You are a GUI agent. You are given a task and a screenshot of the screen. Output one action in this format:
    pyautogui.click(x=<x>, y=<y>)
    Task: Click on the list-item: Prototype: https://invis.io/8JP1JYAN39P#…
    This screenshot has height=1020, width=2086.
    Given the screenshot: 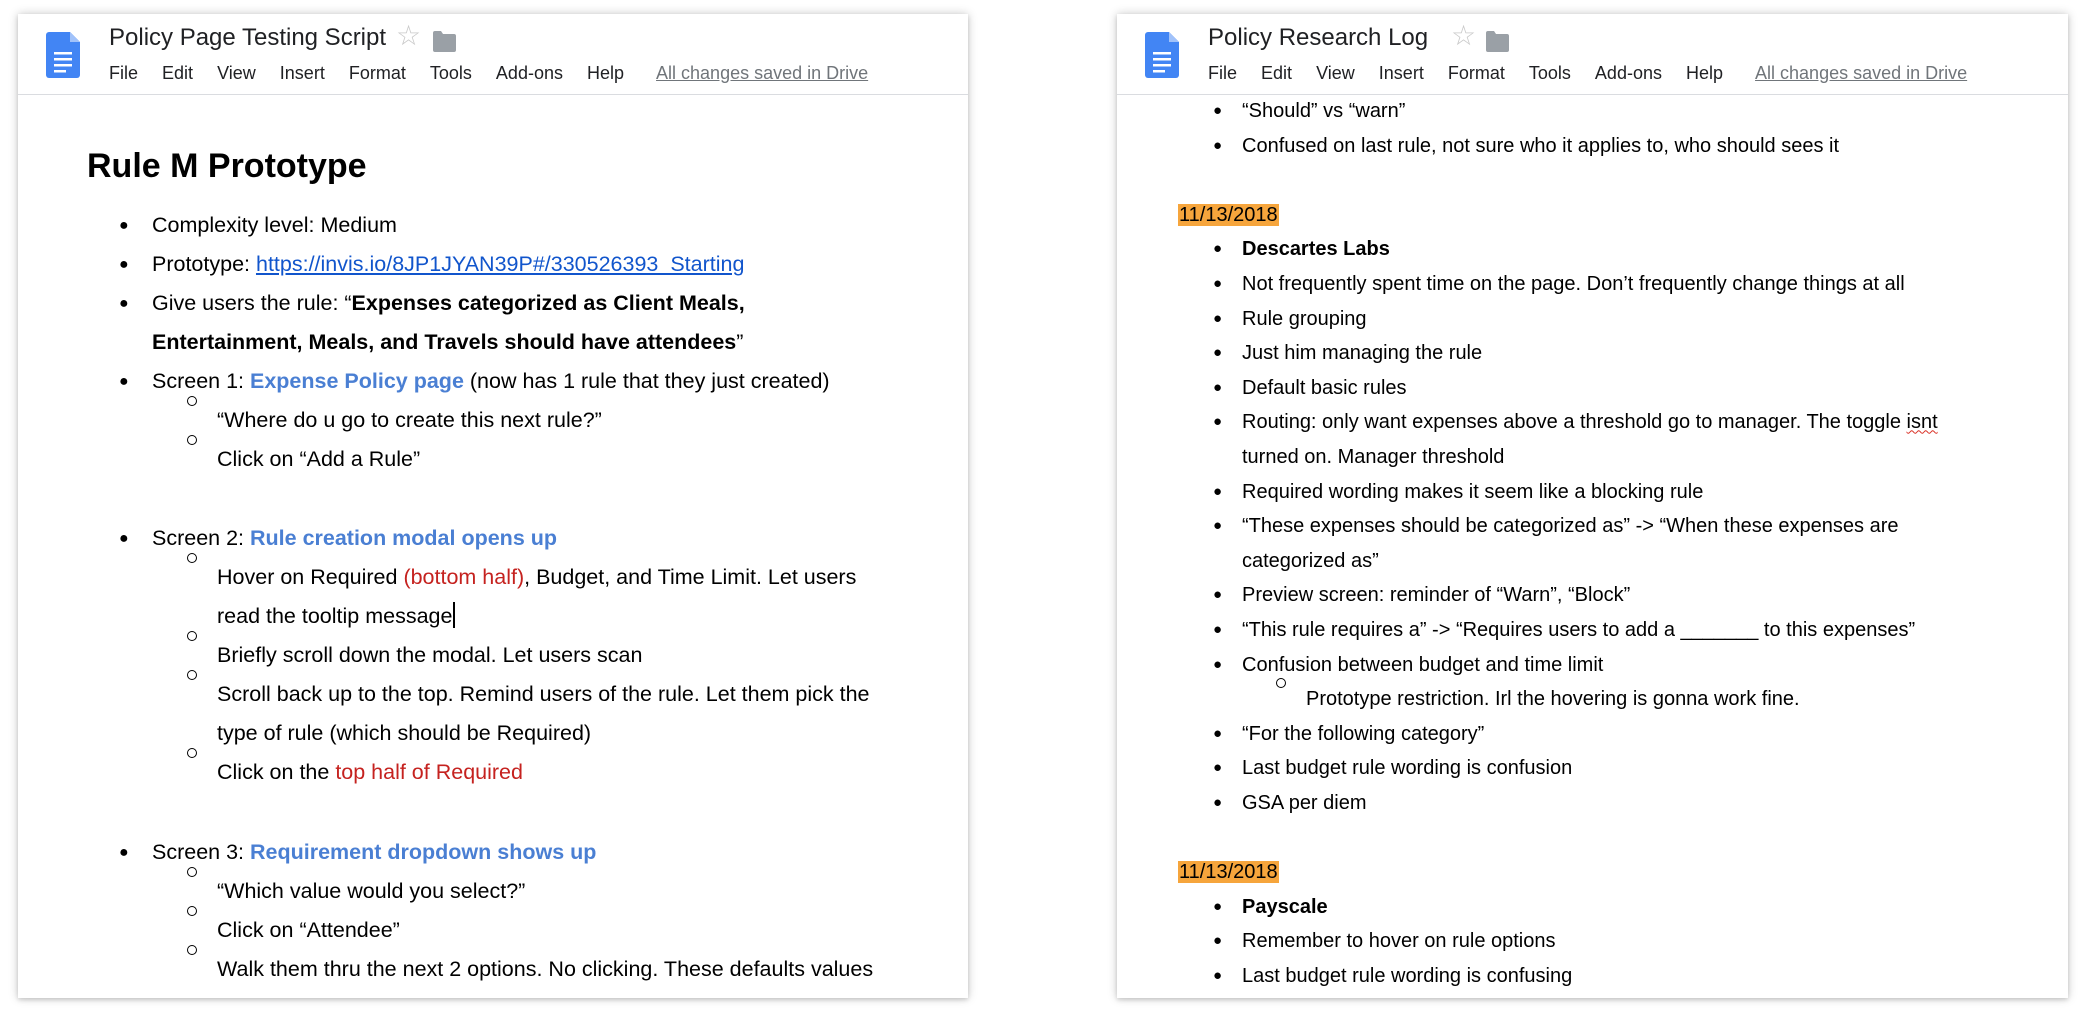 What is the action you would take?
    pyautogui.click(x=448, y=264)
    